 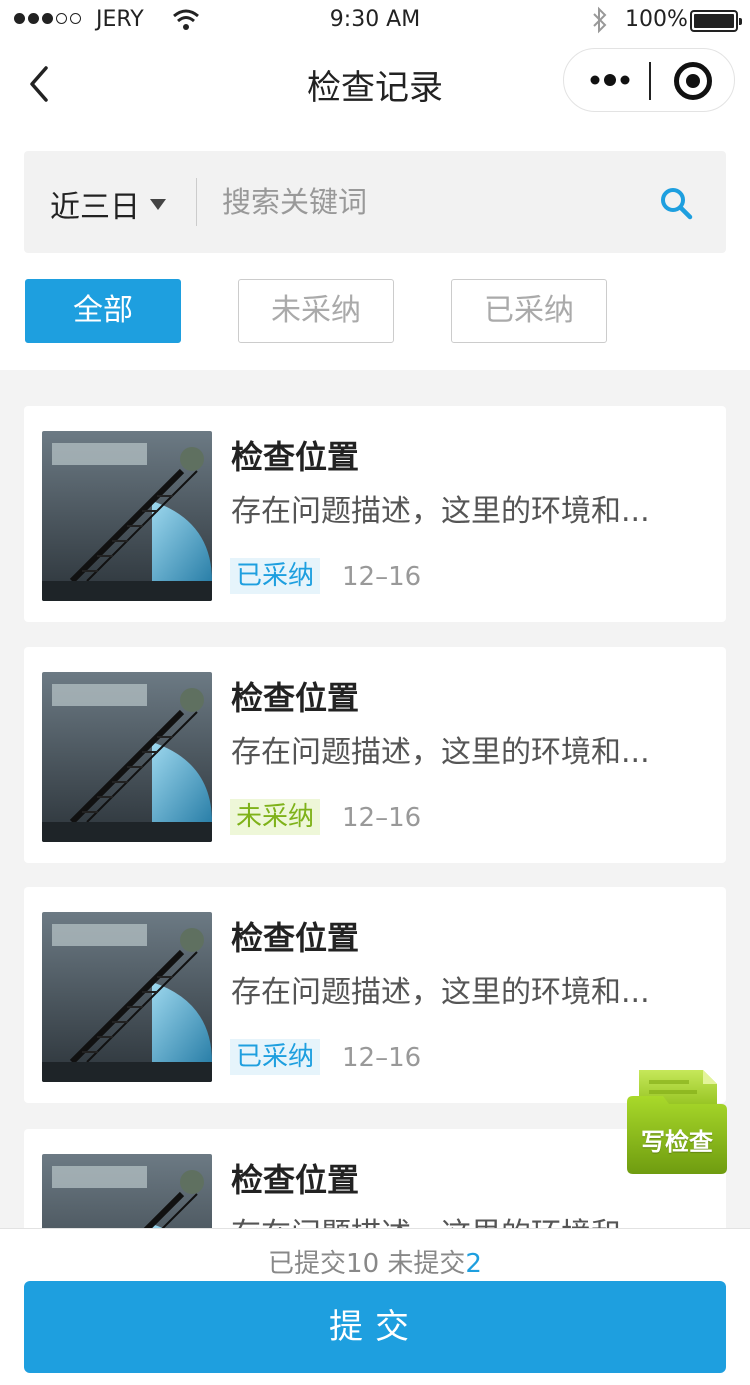 I want to click on write-check-button: 写检查, so click(x=677, y=1122).